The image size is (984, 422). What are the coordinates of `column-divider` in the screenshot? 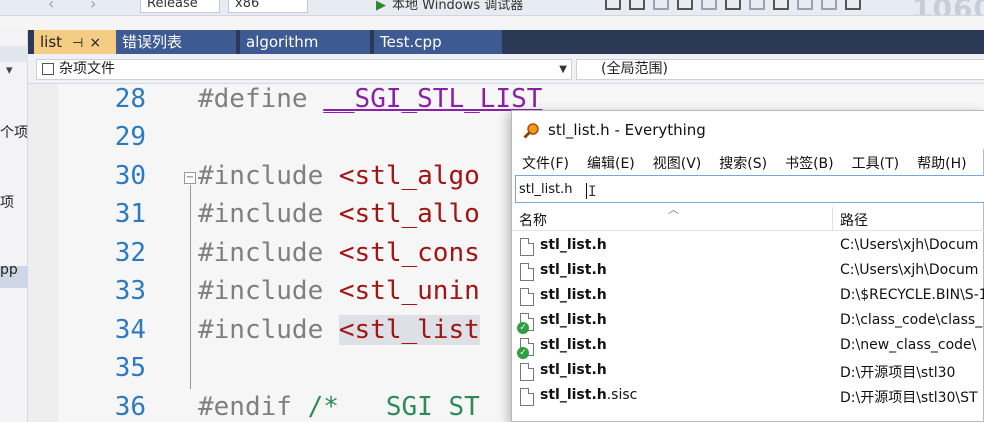 It's located at (832, 219).